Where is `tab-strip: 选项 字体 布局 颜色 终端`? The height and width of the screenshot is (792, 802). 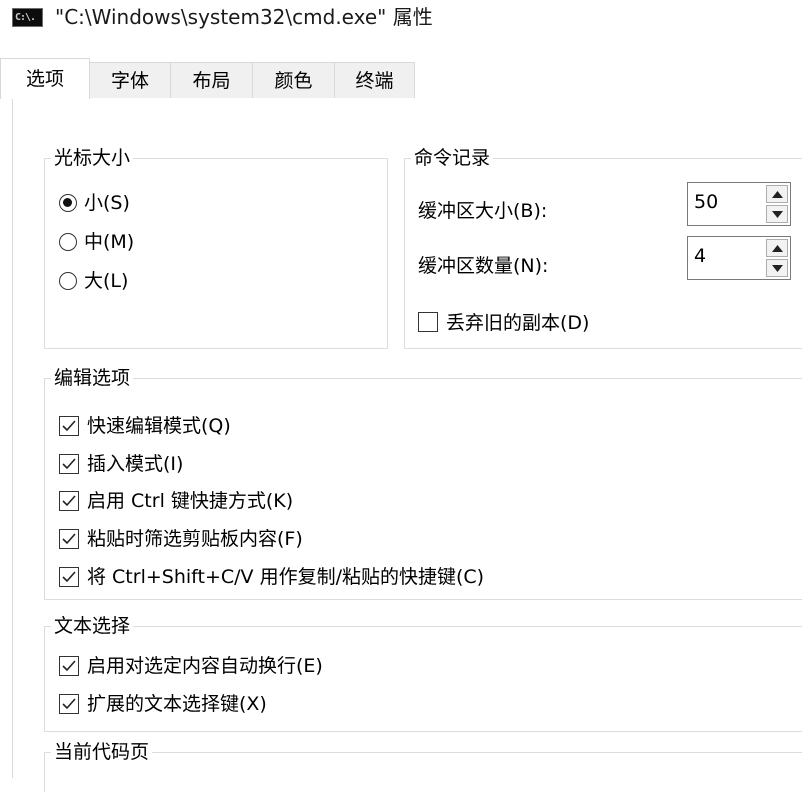 tab-strip: 选项 字体 布局 颜色 终端 is located at coordinates (401, 78).